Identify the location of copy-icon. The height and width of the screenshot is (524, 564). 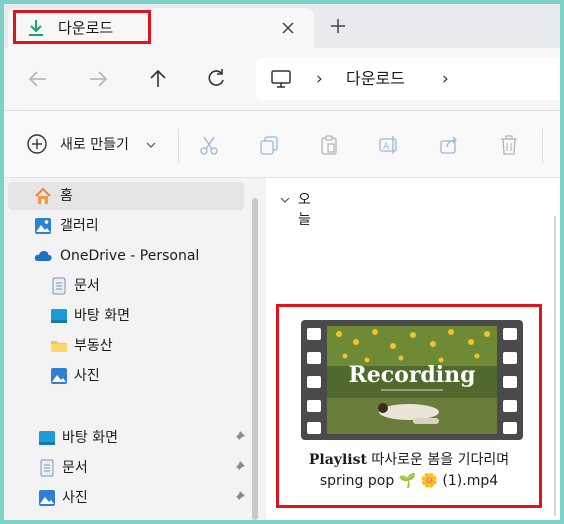
(269, 145).